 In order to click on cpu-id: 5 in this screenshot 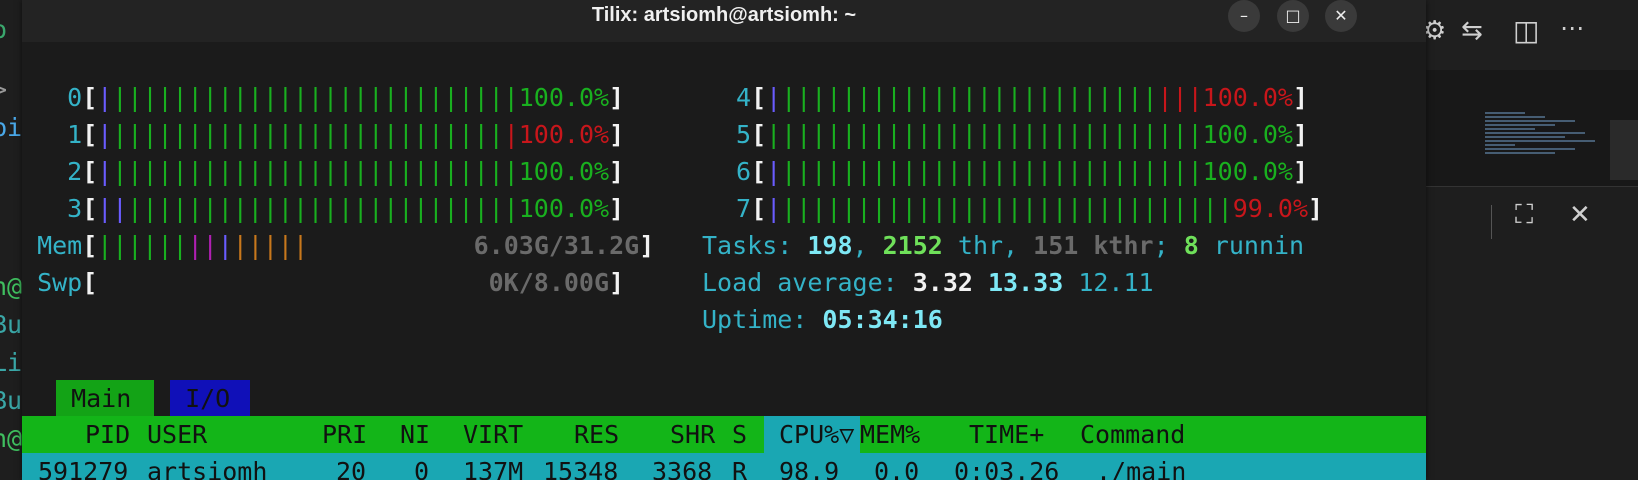, I will do `click(744, 134)`.